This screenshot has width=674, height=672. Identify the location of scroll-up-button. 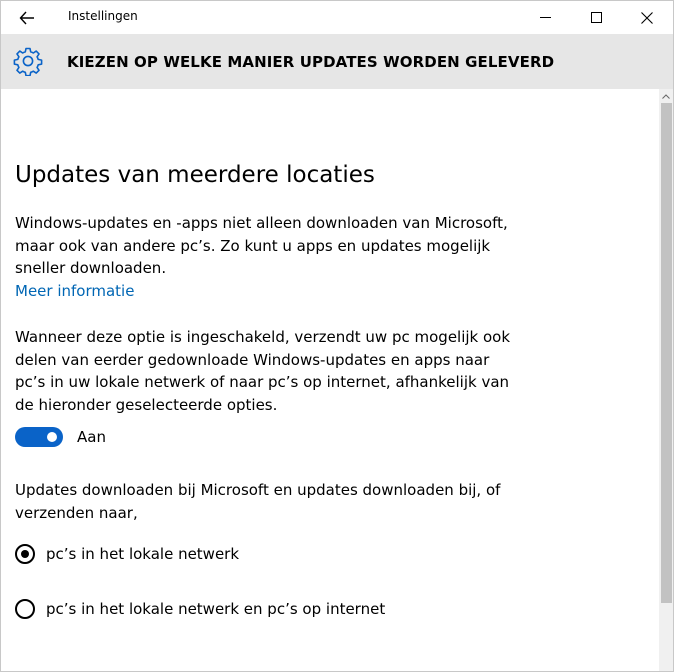
(666, 96).